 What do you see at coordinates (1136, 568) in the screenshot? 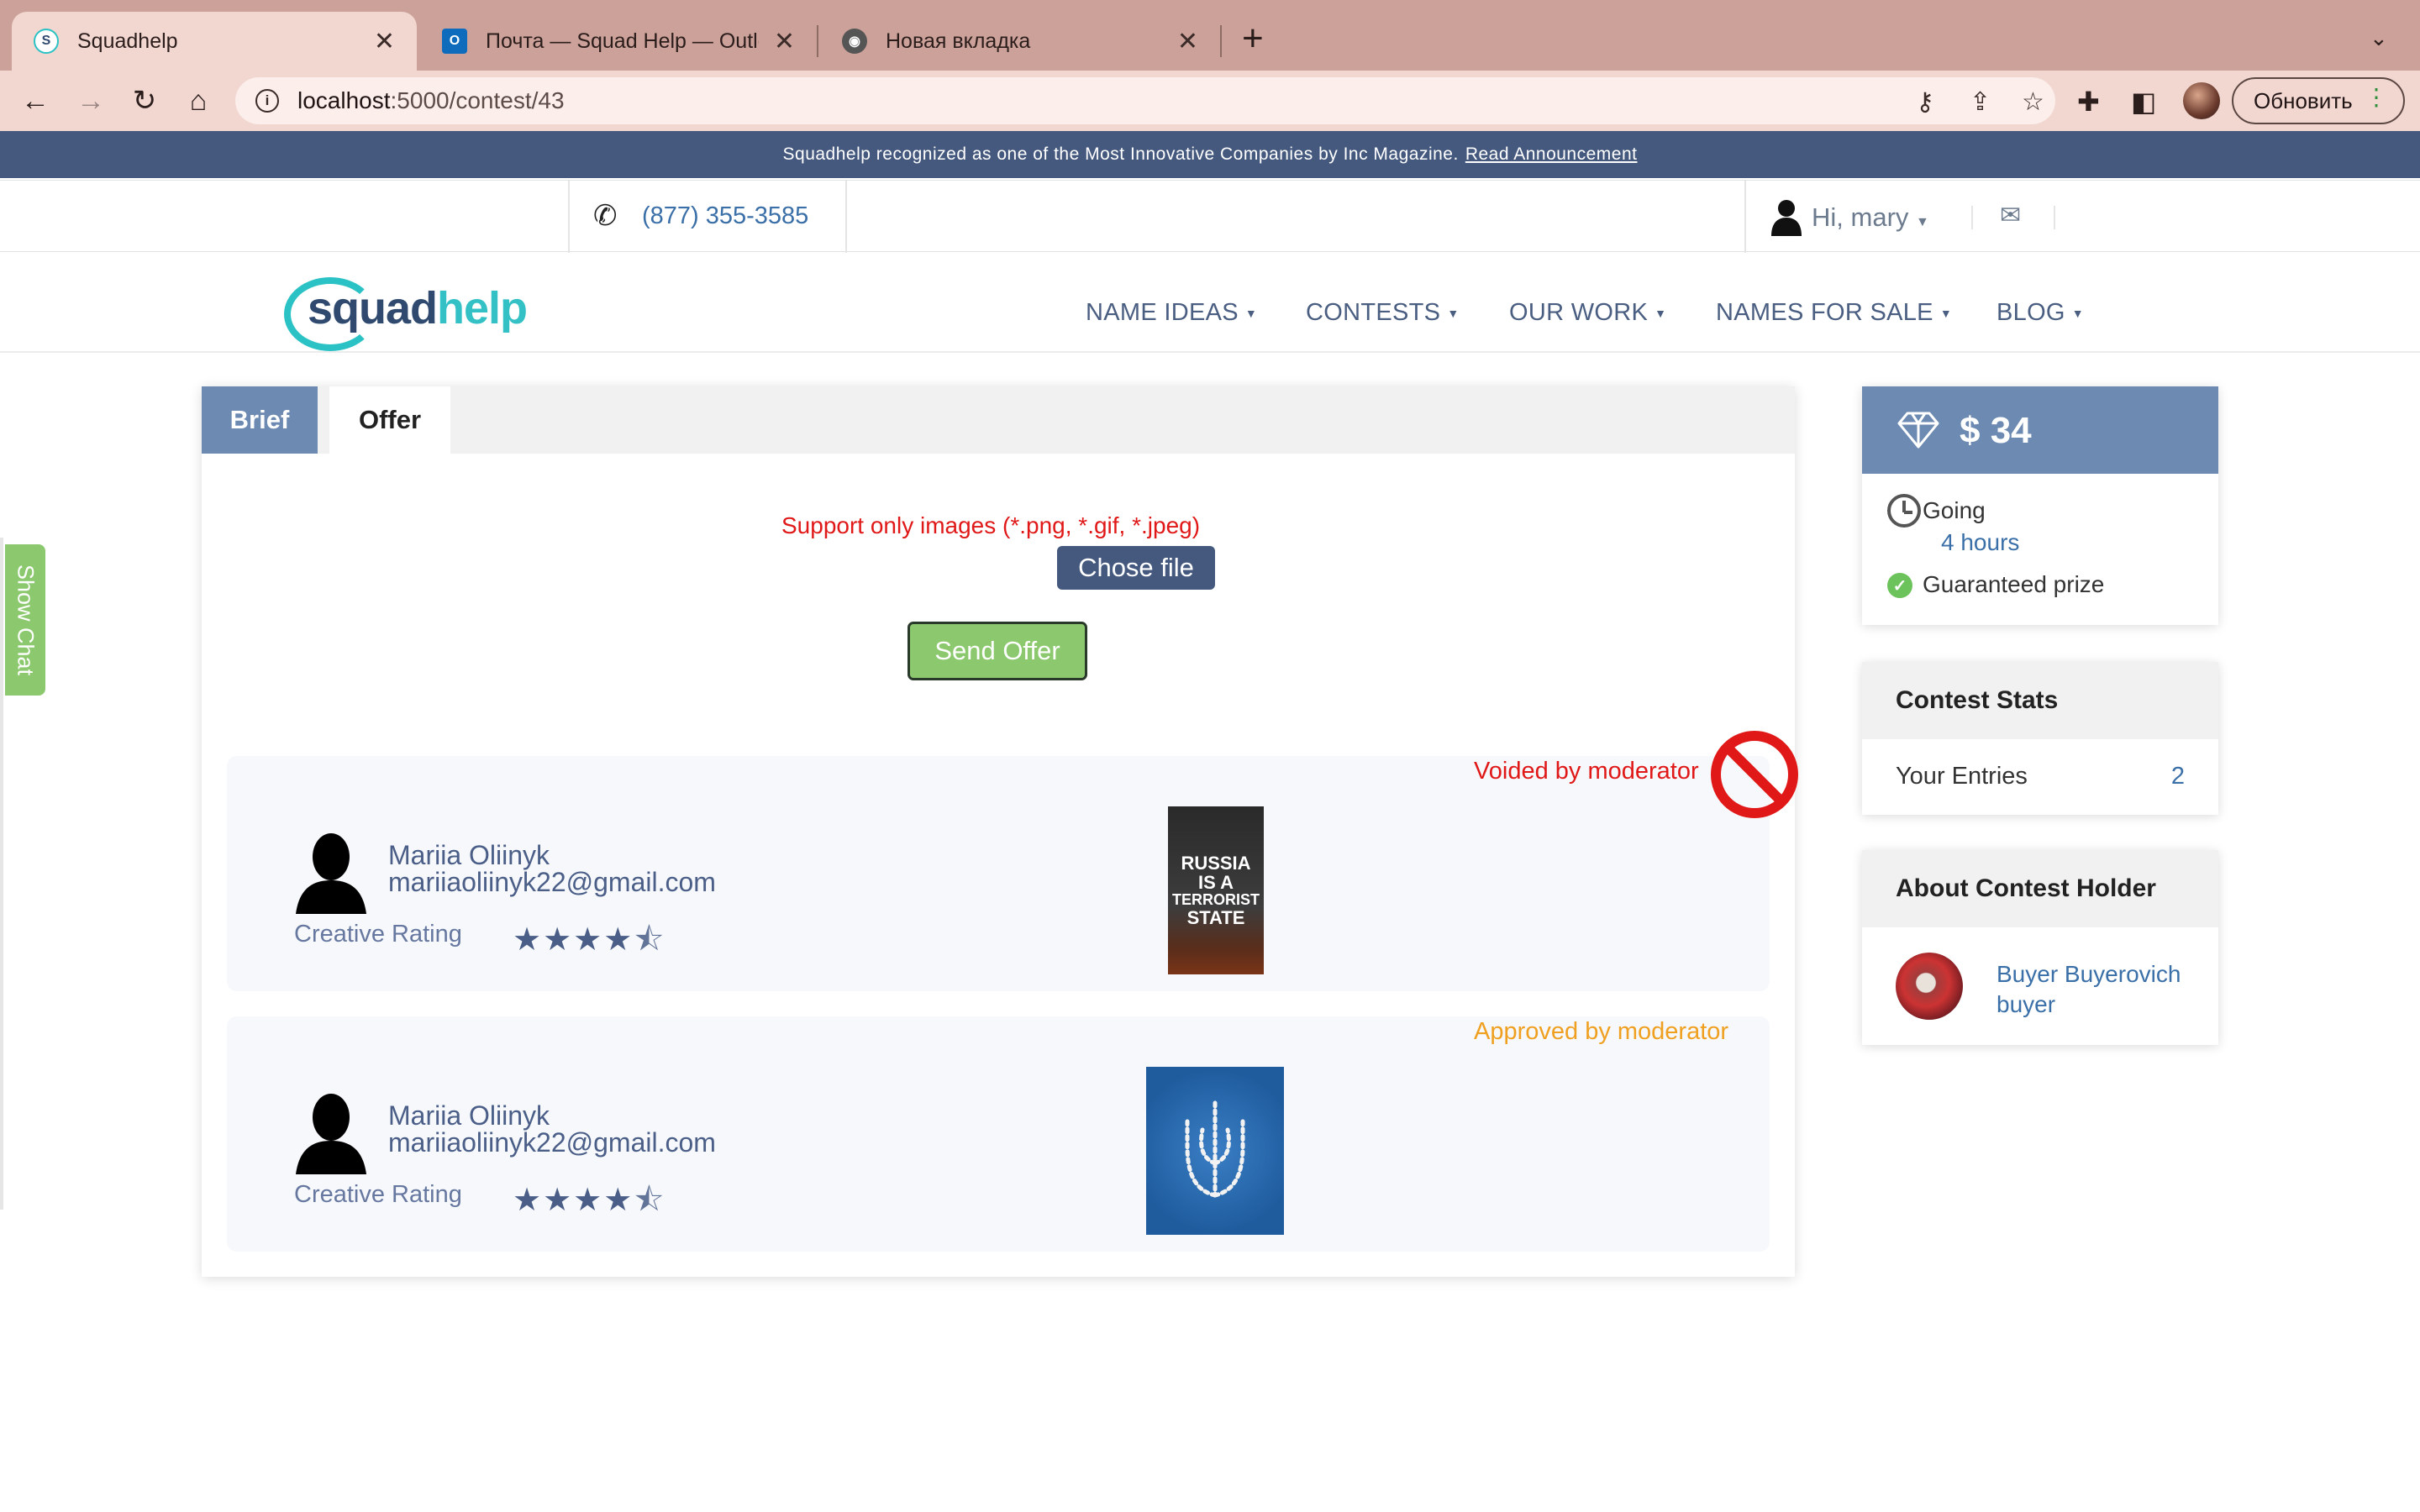
I see `choose-file-button: Chose file` at bounding box center [1136, 568].